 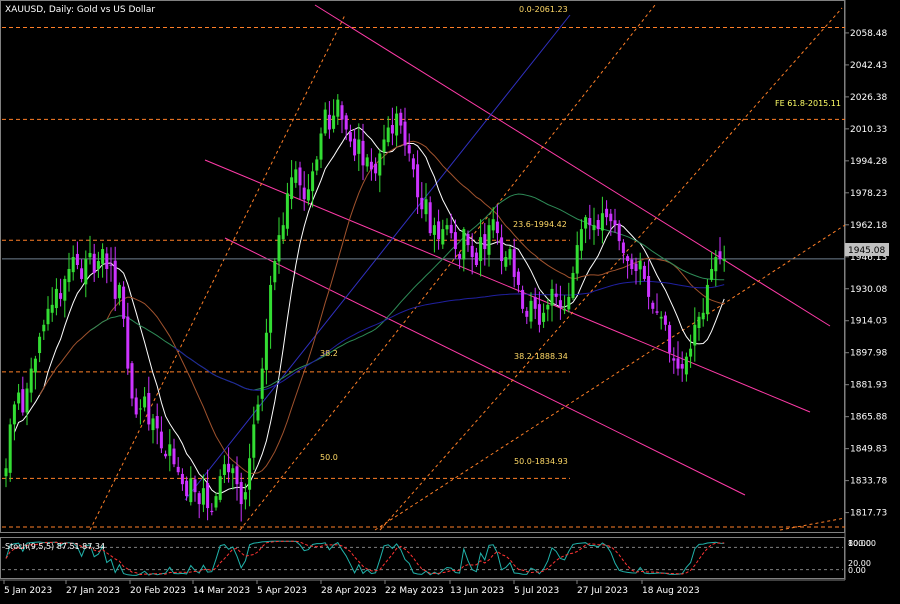 What do you see at coordinates (28, 591) in the screenshot?
I see `date-tick-label: 5 Jan 2023` at bounding box center [28, 591].